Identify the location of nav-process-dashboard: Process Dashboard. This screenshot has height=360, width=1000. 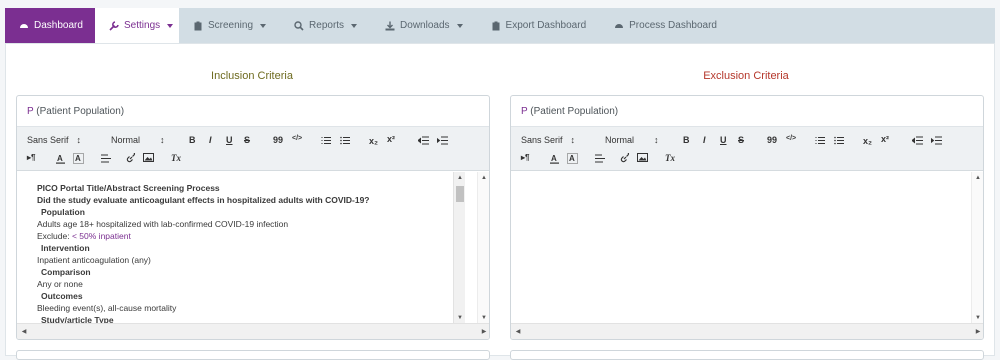
(665, 25).